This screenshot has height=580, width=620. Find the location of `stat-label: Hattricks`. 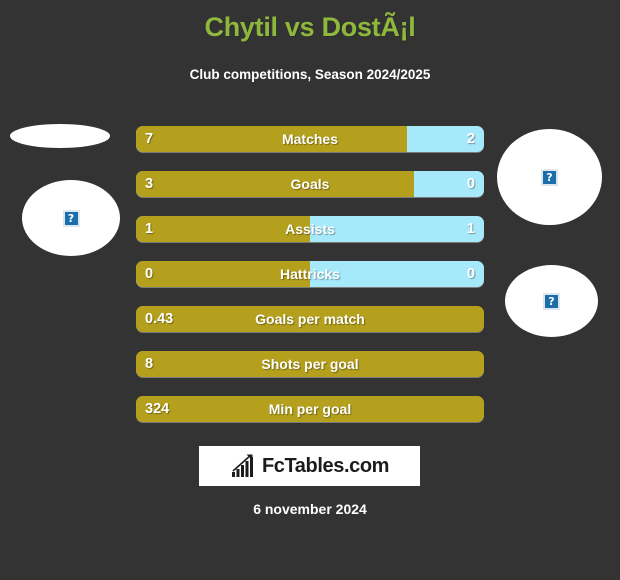

stat-label: Hattricks is located at coordinates (310, 274).